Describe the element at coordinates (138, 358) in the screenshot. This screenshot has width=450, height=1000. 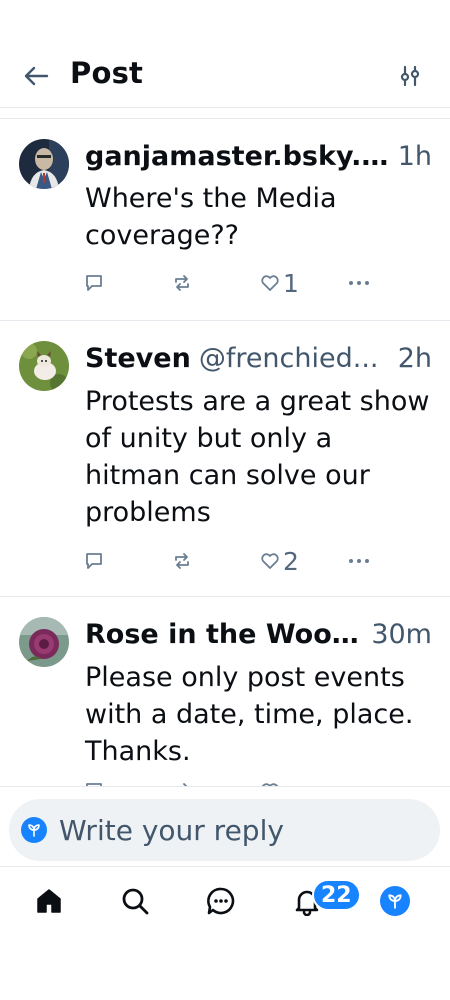
I see `author-name: Steven` at that location.